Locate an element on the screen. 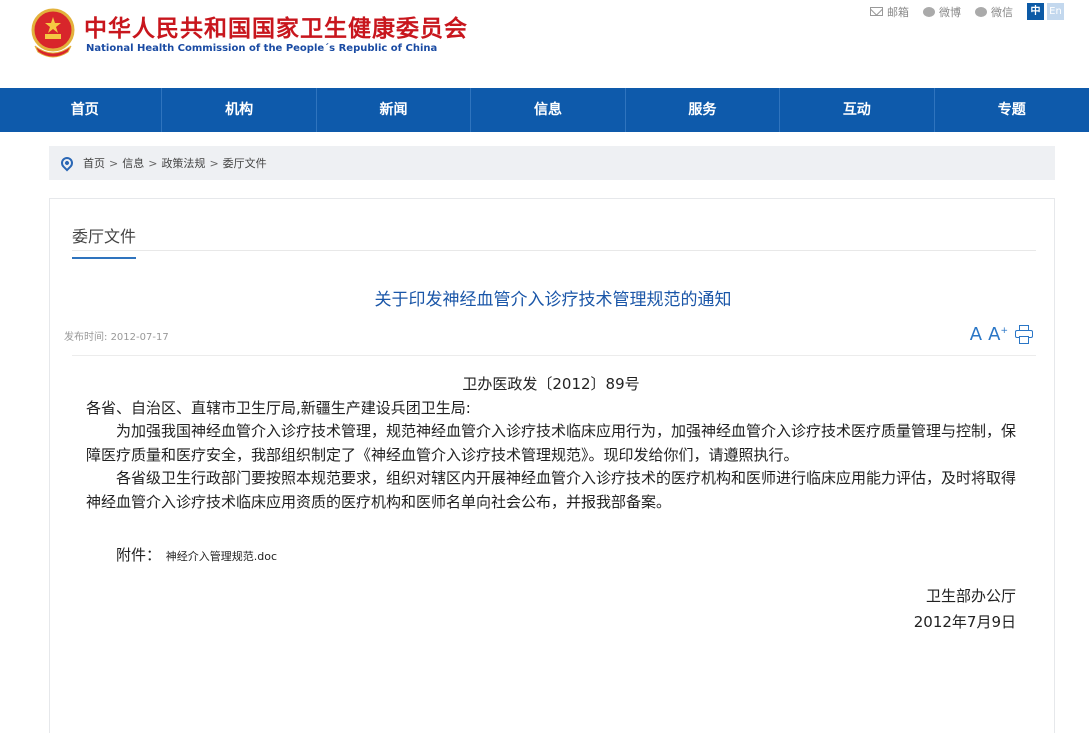  breadcrumb-documents: 委厅文件 is located at coordinates (245, 163).